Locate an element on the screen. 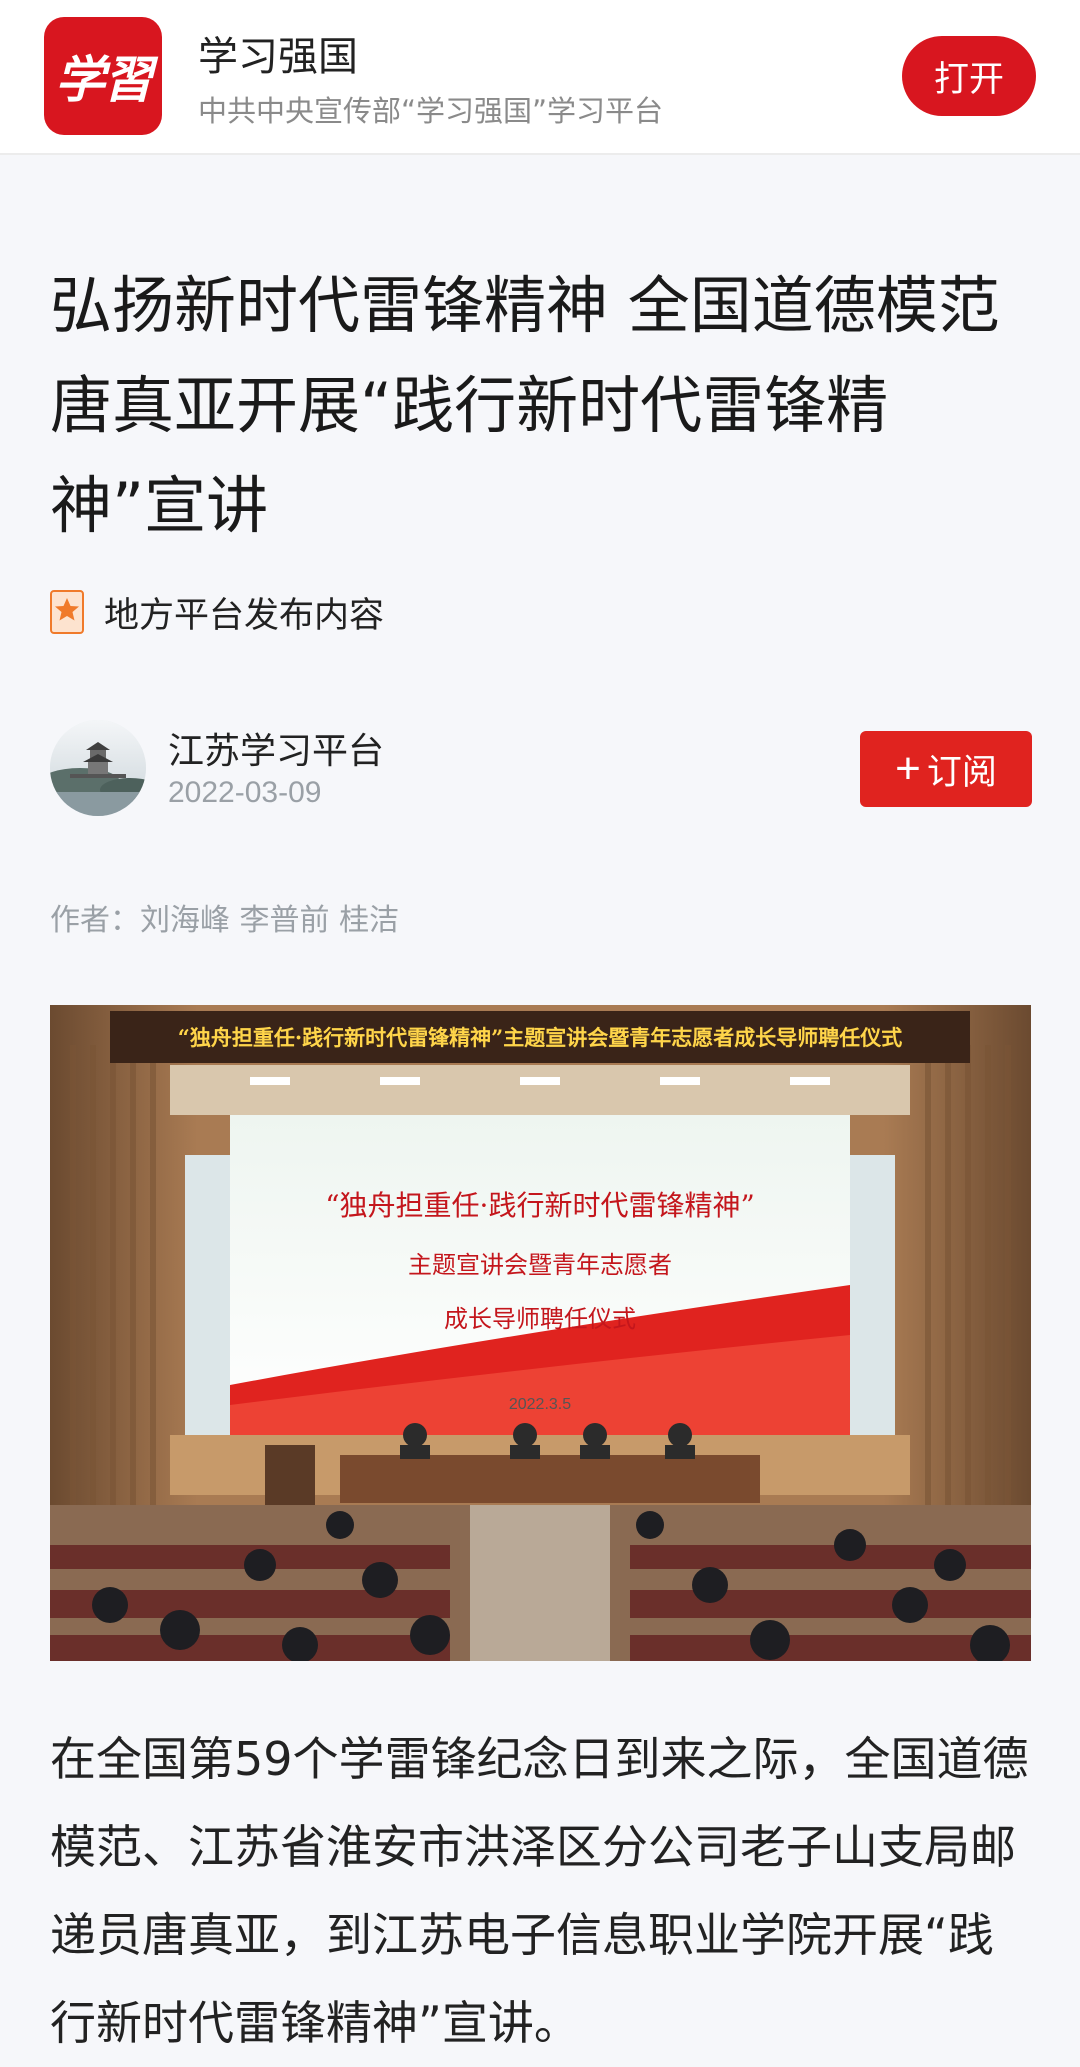 This screenshot has width=1080, height=2067. screen-line1: “独舟担重任·践行新时代雷锋精神” is located at coordinates (540, 1205).